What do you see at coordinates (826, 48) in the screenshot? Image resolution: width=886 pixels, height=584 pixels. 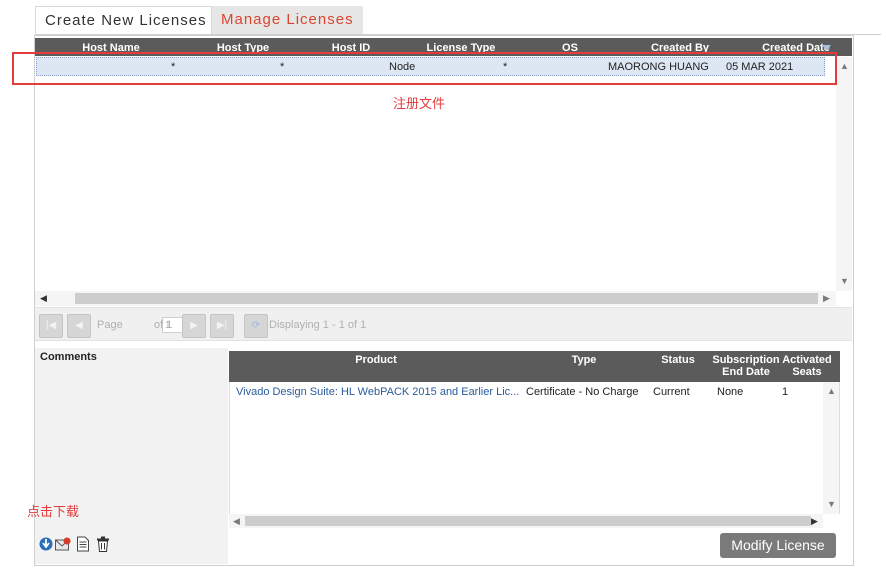 I see `sort-desc-icon` at bounding box center [826, 48].